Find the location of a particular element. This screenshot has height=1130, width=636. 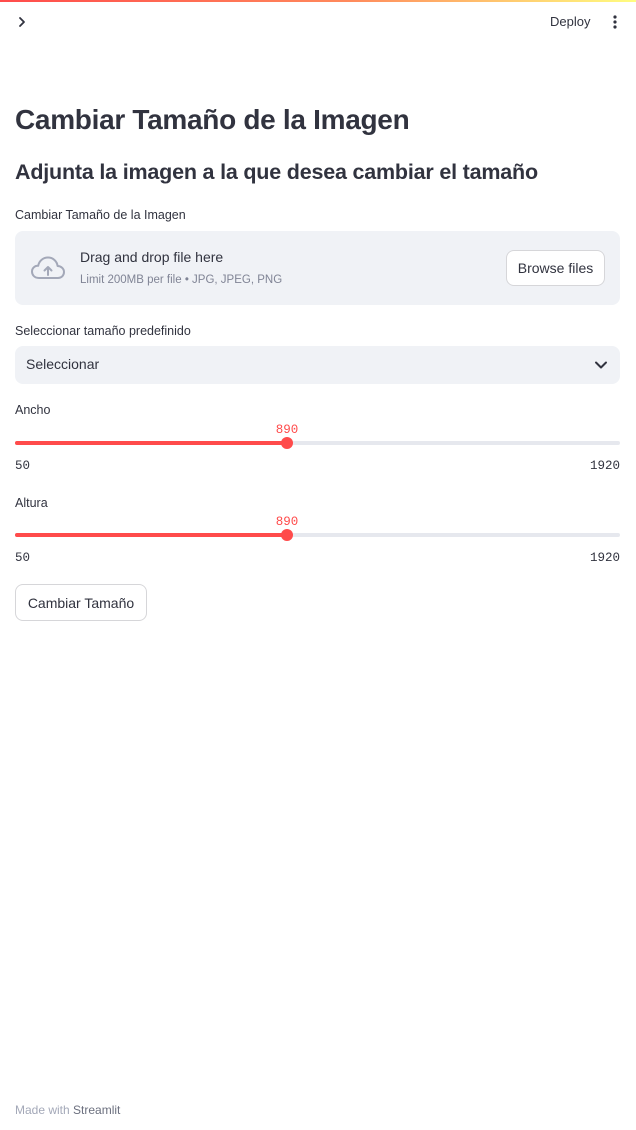

height-slider: 890 50 1920 is located at coordinates (317, 540).